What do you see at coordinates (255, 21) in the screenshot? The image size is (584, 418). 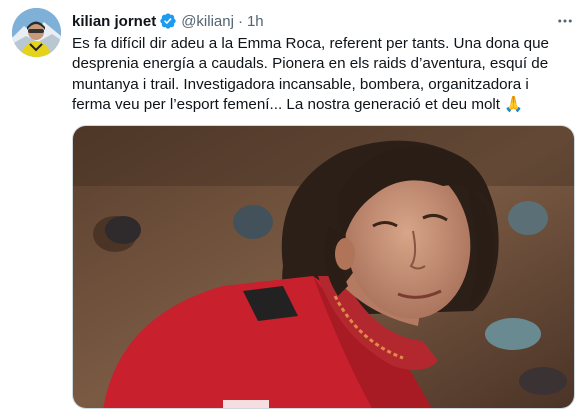 I see `timestamp: 1h` at bounding box center [255, 21].